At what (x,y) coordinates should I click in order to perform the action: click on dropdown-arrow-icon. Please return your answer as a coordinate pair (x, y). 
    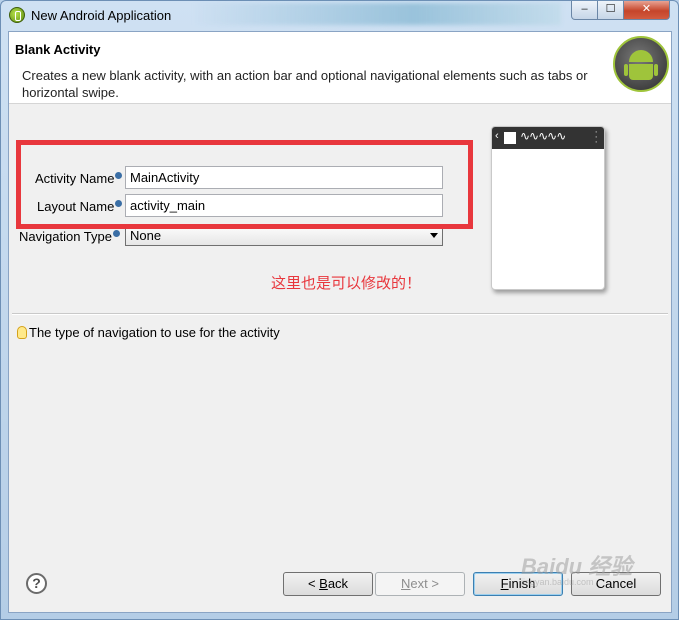
    Looking at the image, I should click on (434, 235).